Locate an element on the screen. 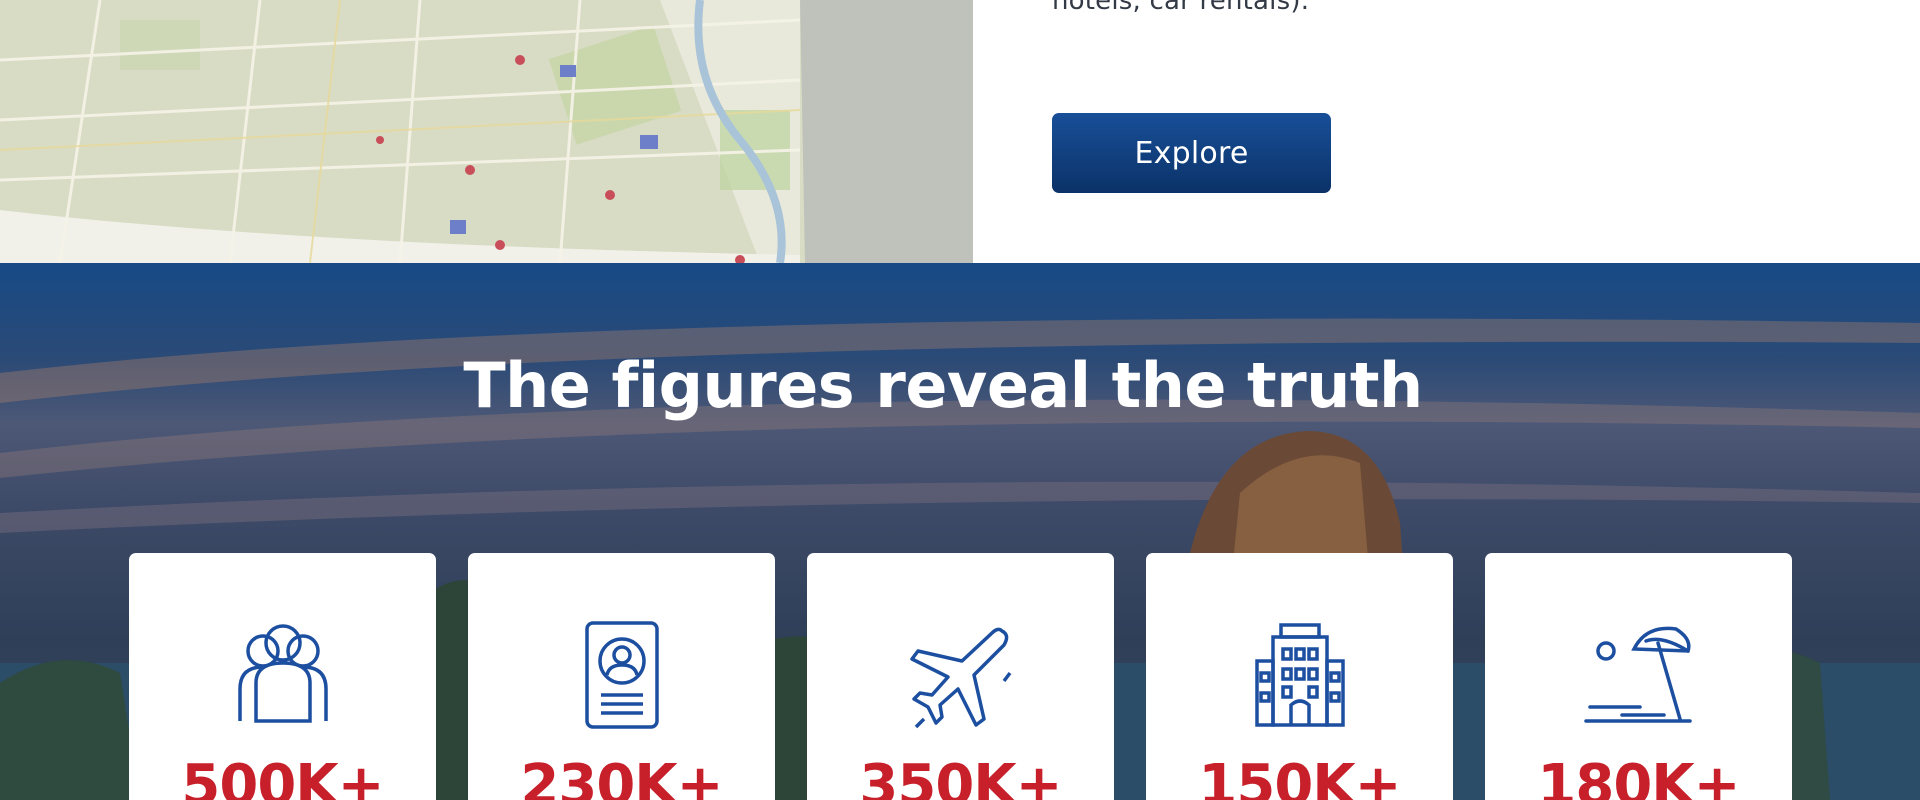 This screenshot has width=1920, height=800. explore-button: Explore is located at coordinates (1191, 153).